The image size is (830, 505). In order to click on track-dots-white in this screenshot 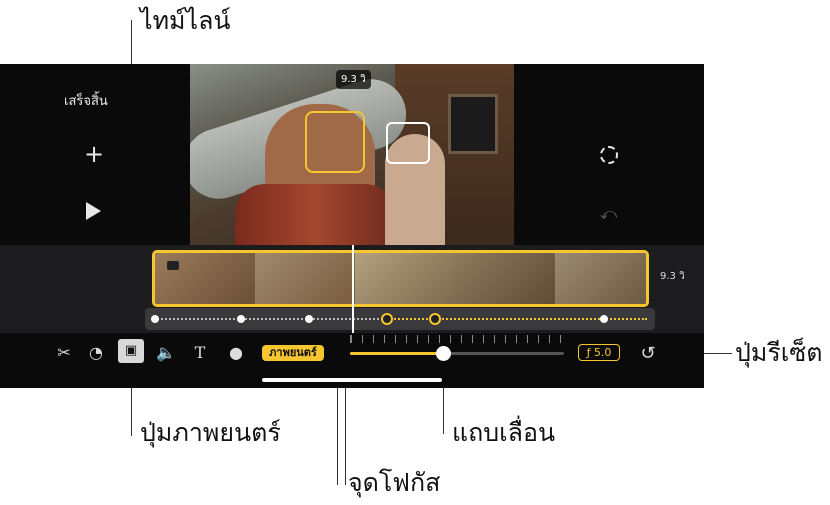, I will do `click(268, 319)`.